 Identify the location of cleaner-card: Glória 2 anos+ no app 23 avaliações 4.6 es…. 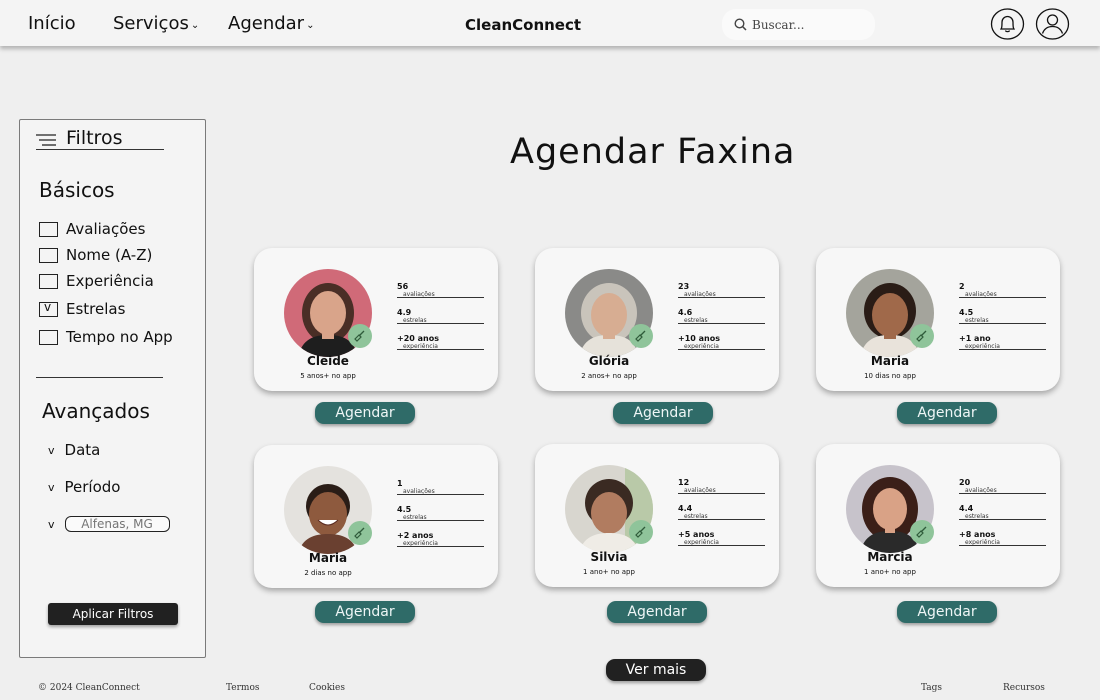
(657, 319).